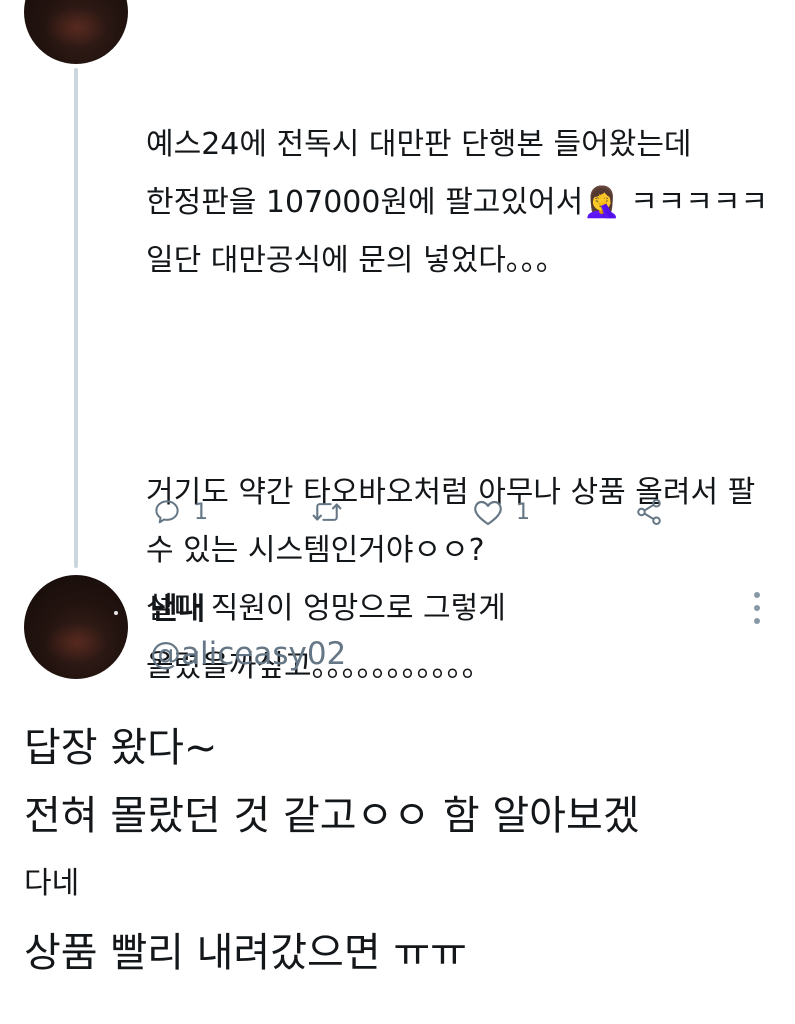 The image size is (795, 1024). Describe the element at coordinates (177, 606) in the screenshot. I see `author-display-name: 낸내` at that location.